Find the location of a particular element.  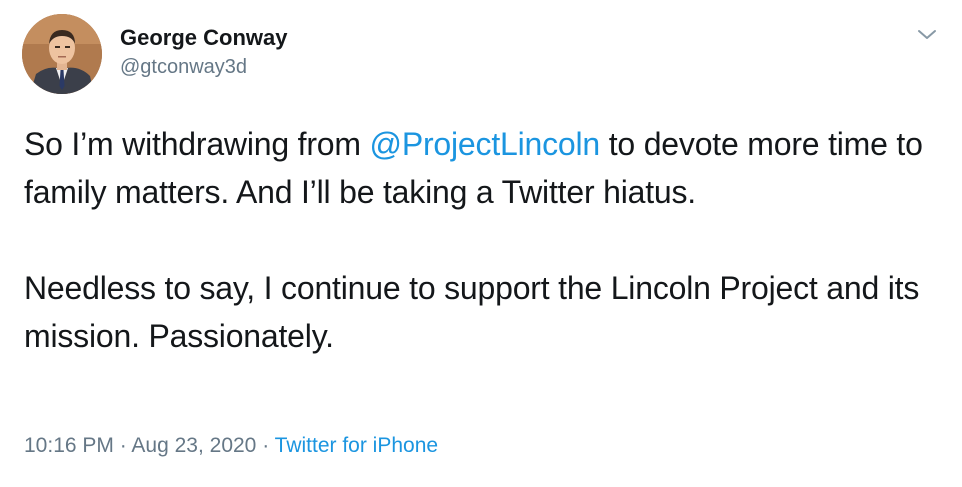

author-display-name: George Conway is located at coordinates (203, 38).